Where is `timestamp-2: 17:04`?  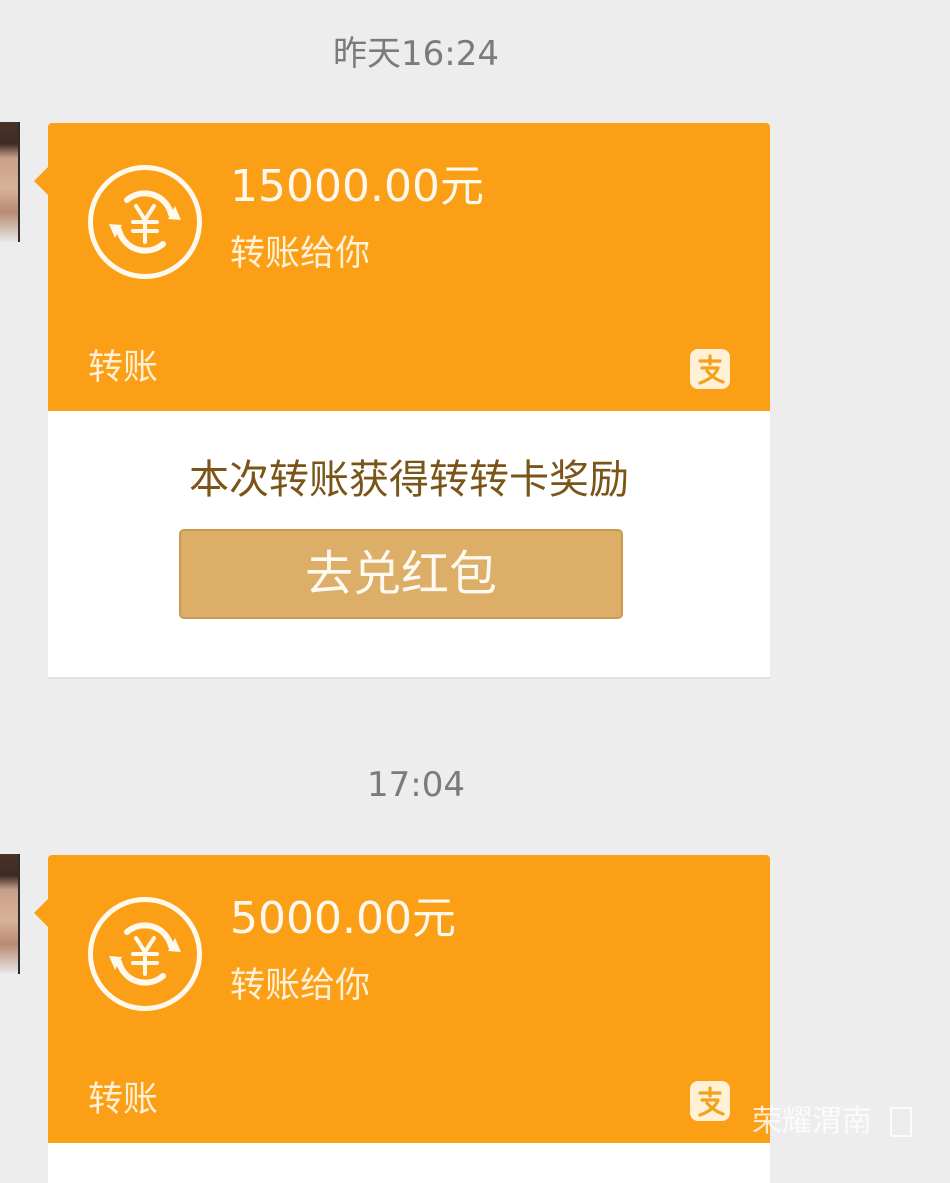
timestamp-2: 17:04 is located at coordinates (416, 785).